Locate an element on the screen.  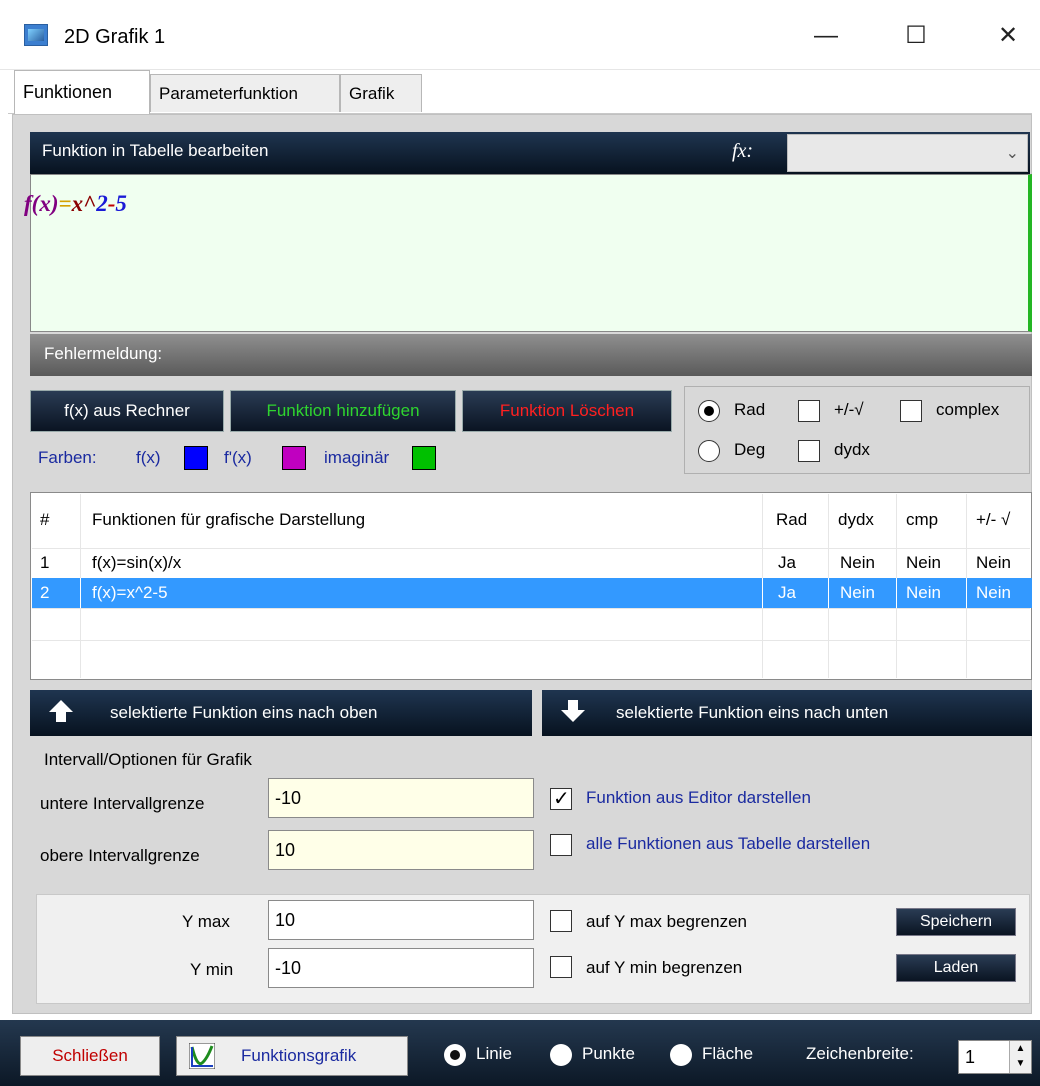
move-down-button: selektierte Funktion eins nach unten is located at coordinates (787, 713).